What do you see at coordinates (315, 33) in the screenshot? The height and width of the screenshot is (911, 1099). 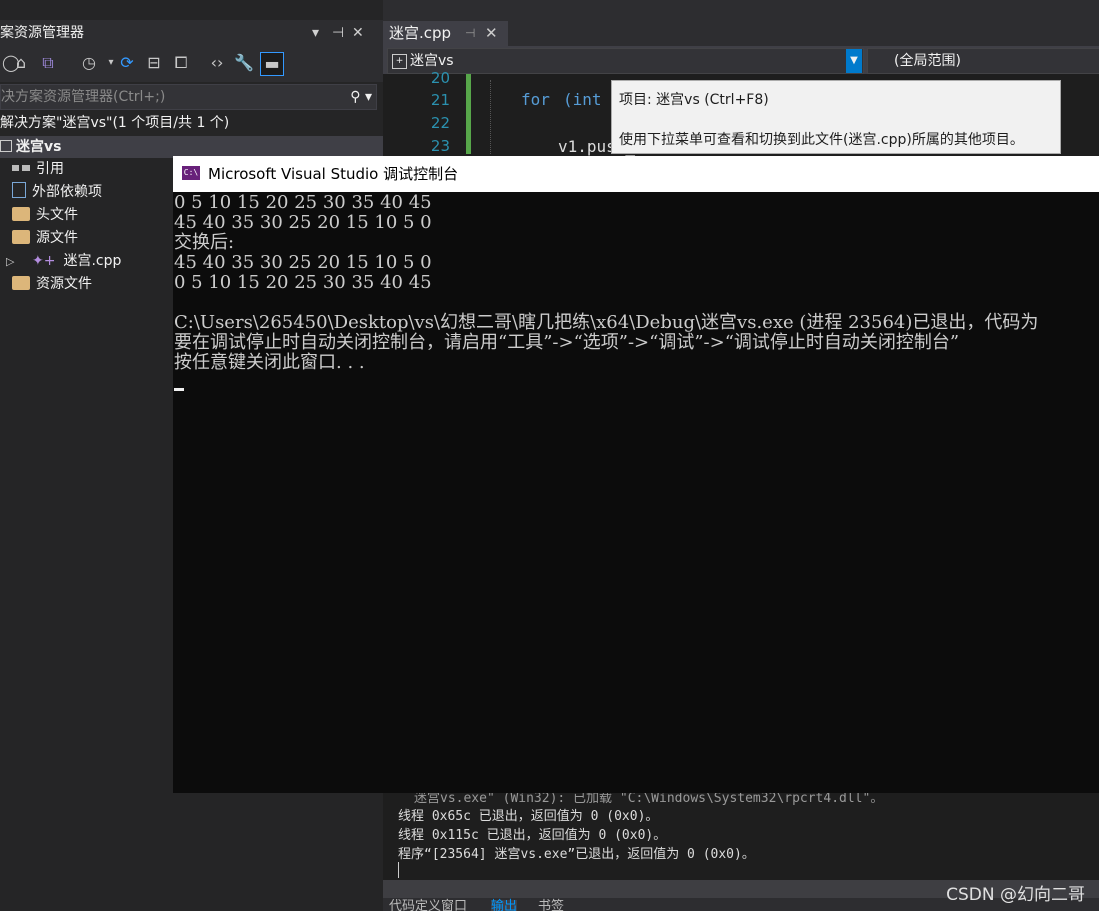 I see `chevron-down-icon: ▾` at bounding box center [315, 33].